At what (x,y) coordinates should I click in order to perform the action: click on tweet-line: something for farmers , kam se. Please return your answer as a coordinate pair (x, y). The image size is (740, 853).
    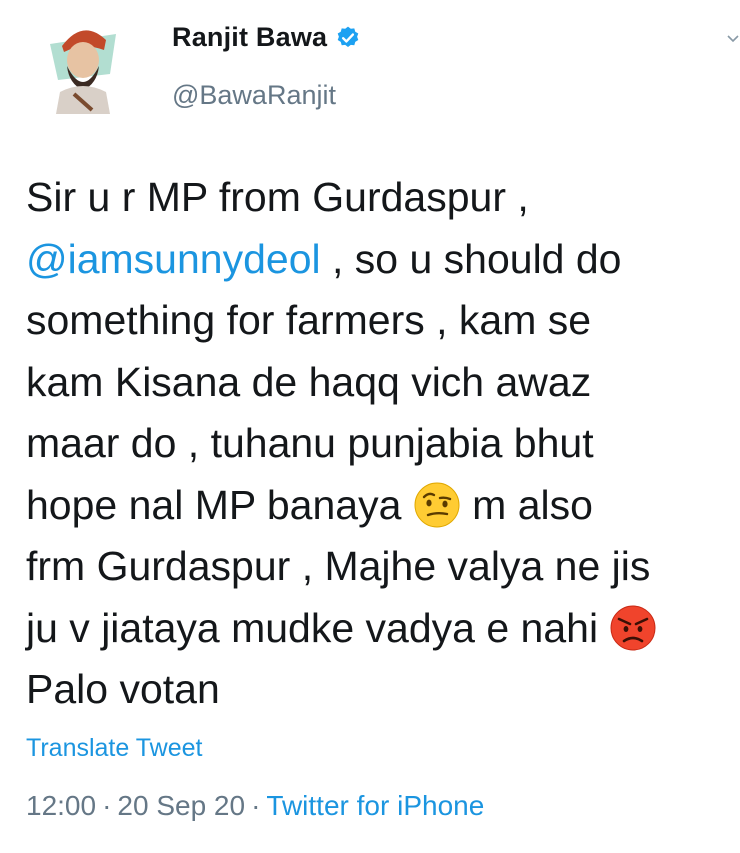
    Looking at the image, I should click on (309, 320).